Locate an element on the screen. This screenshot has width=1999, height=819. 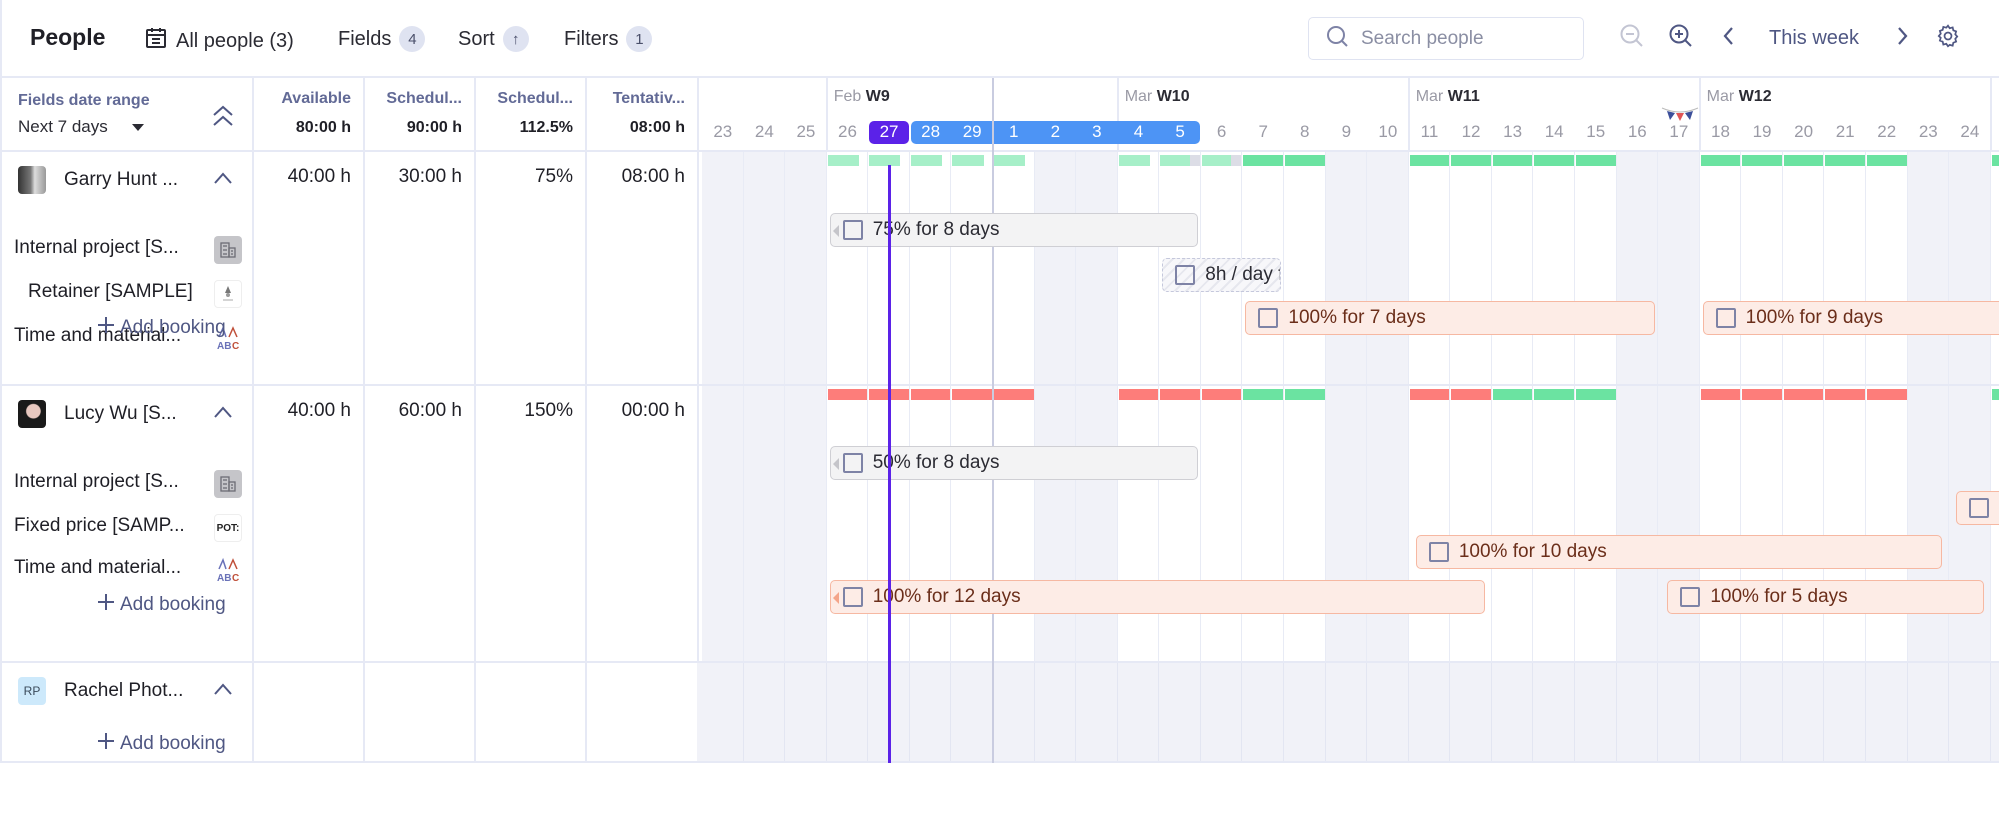
day-number: 9 is located at coordinates (1347, 132).